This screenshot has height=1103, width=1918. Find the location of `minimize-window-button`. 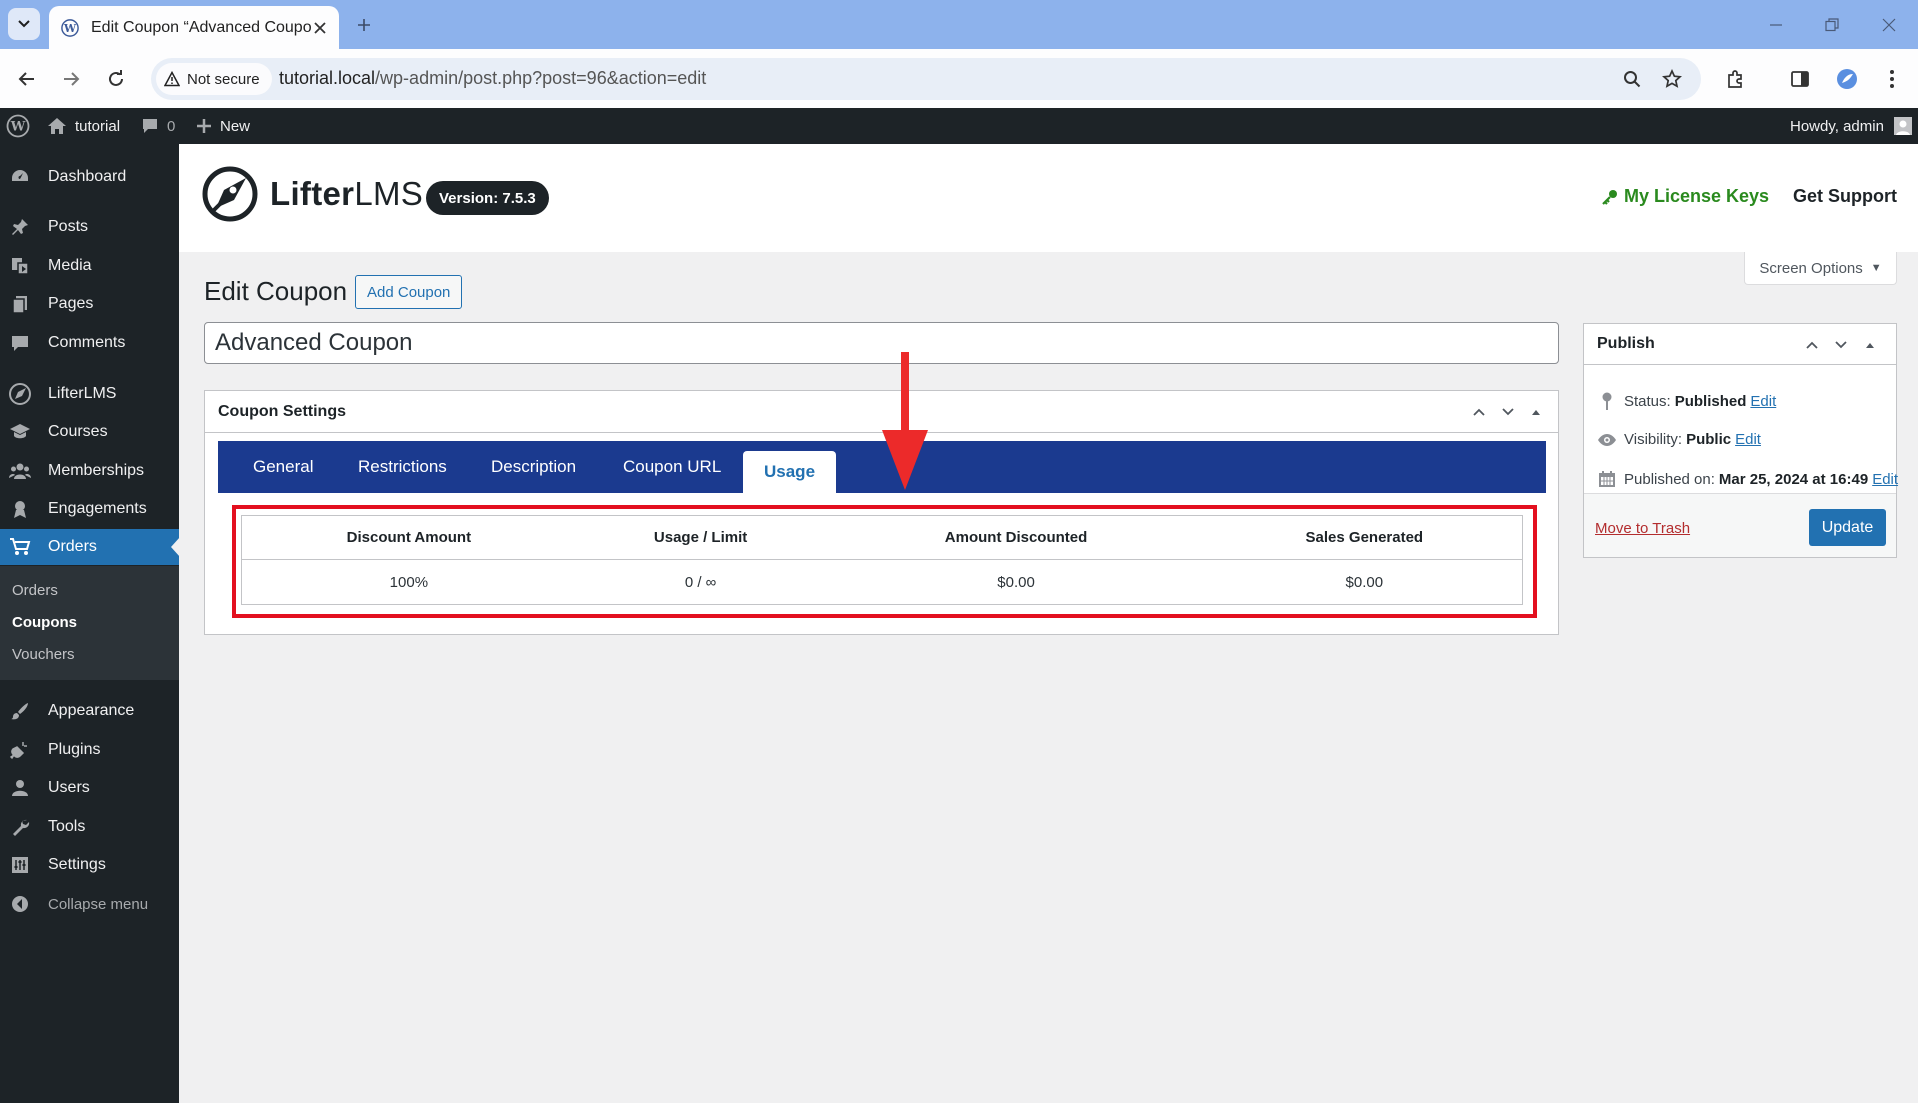

minimize-window-button is located at coordinates (1776, 25).